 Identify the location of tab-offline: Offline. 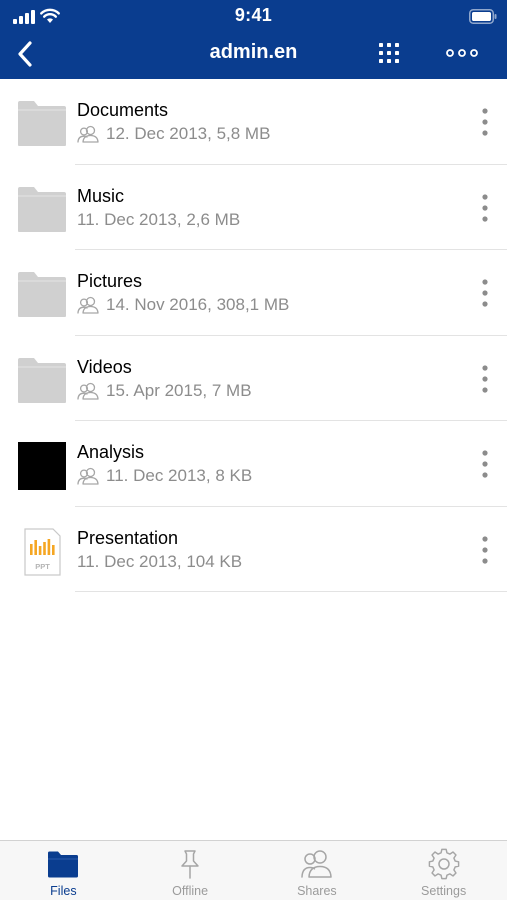
(190, 870).